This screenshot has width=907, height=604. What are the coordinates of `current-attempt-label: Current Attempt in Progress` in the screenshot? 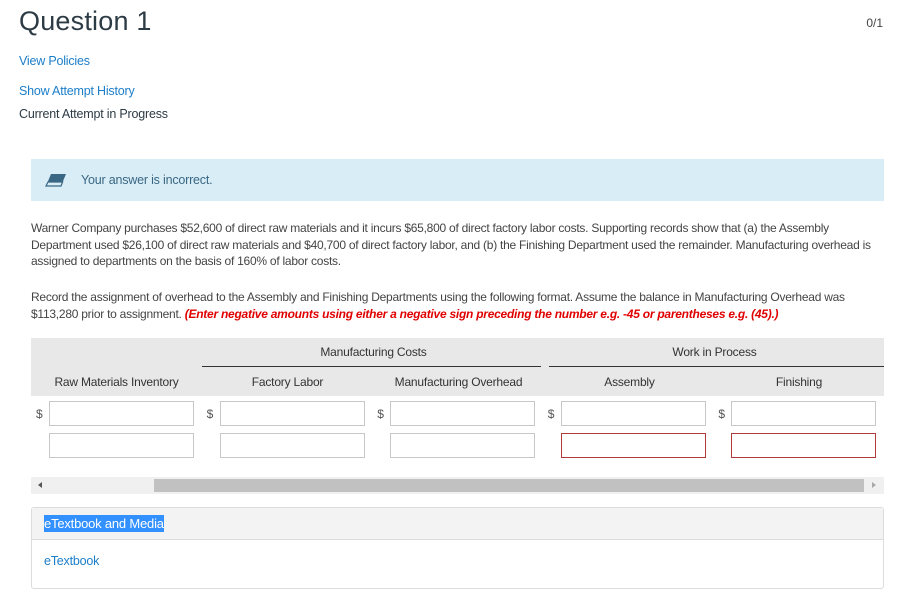 It's located at (93, 114).